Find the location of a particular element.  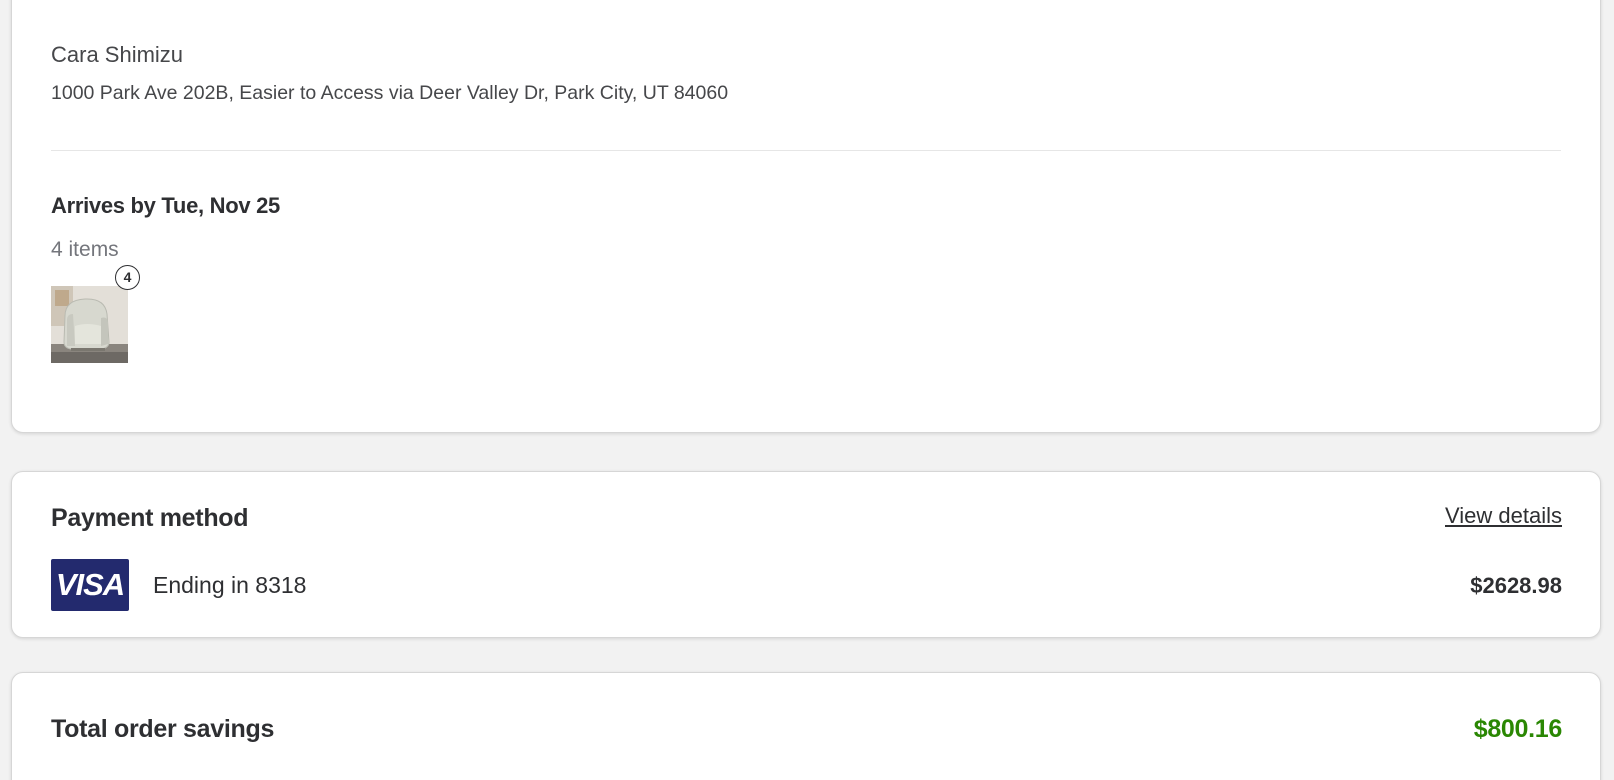

item-thumbnail-image is located at coordinates (89, 324).